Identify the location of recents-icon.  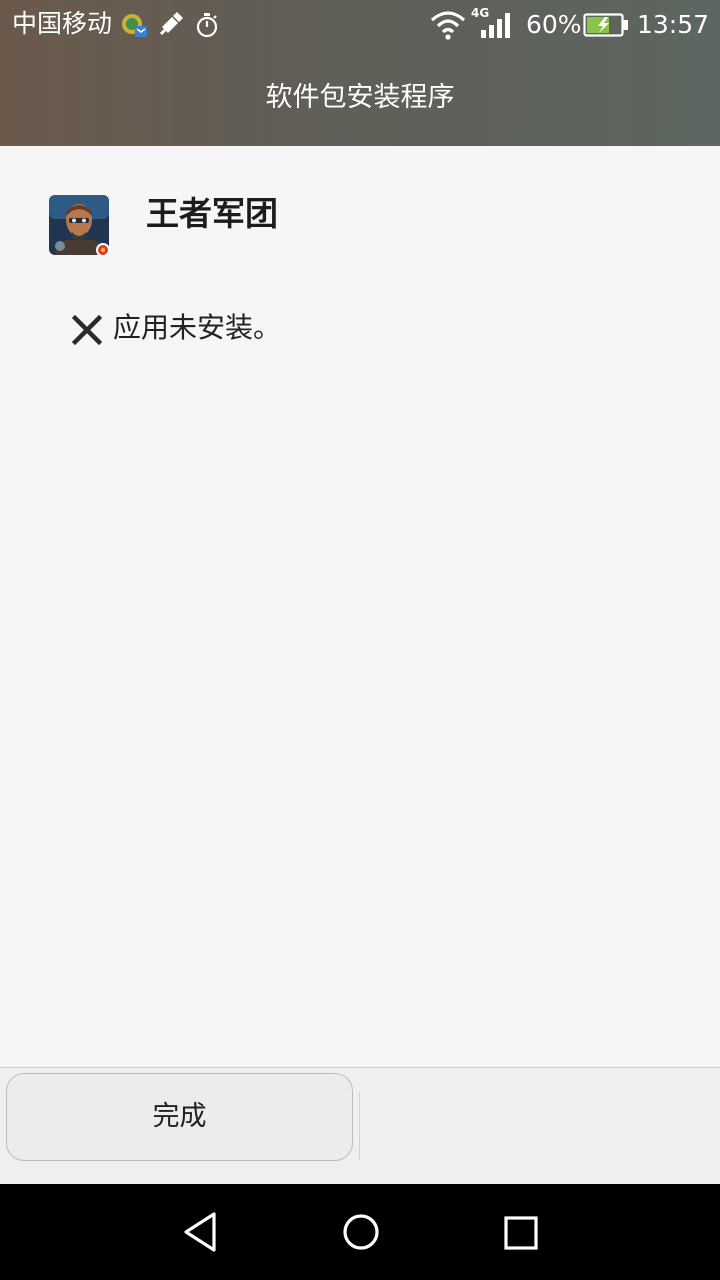
(521, 1233).